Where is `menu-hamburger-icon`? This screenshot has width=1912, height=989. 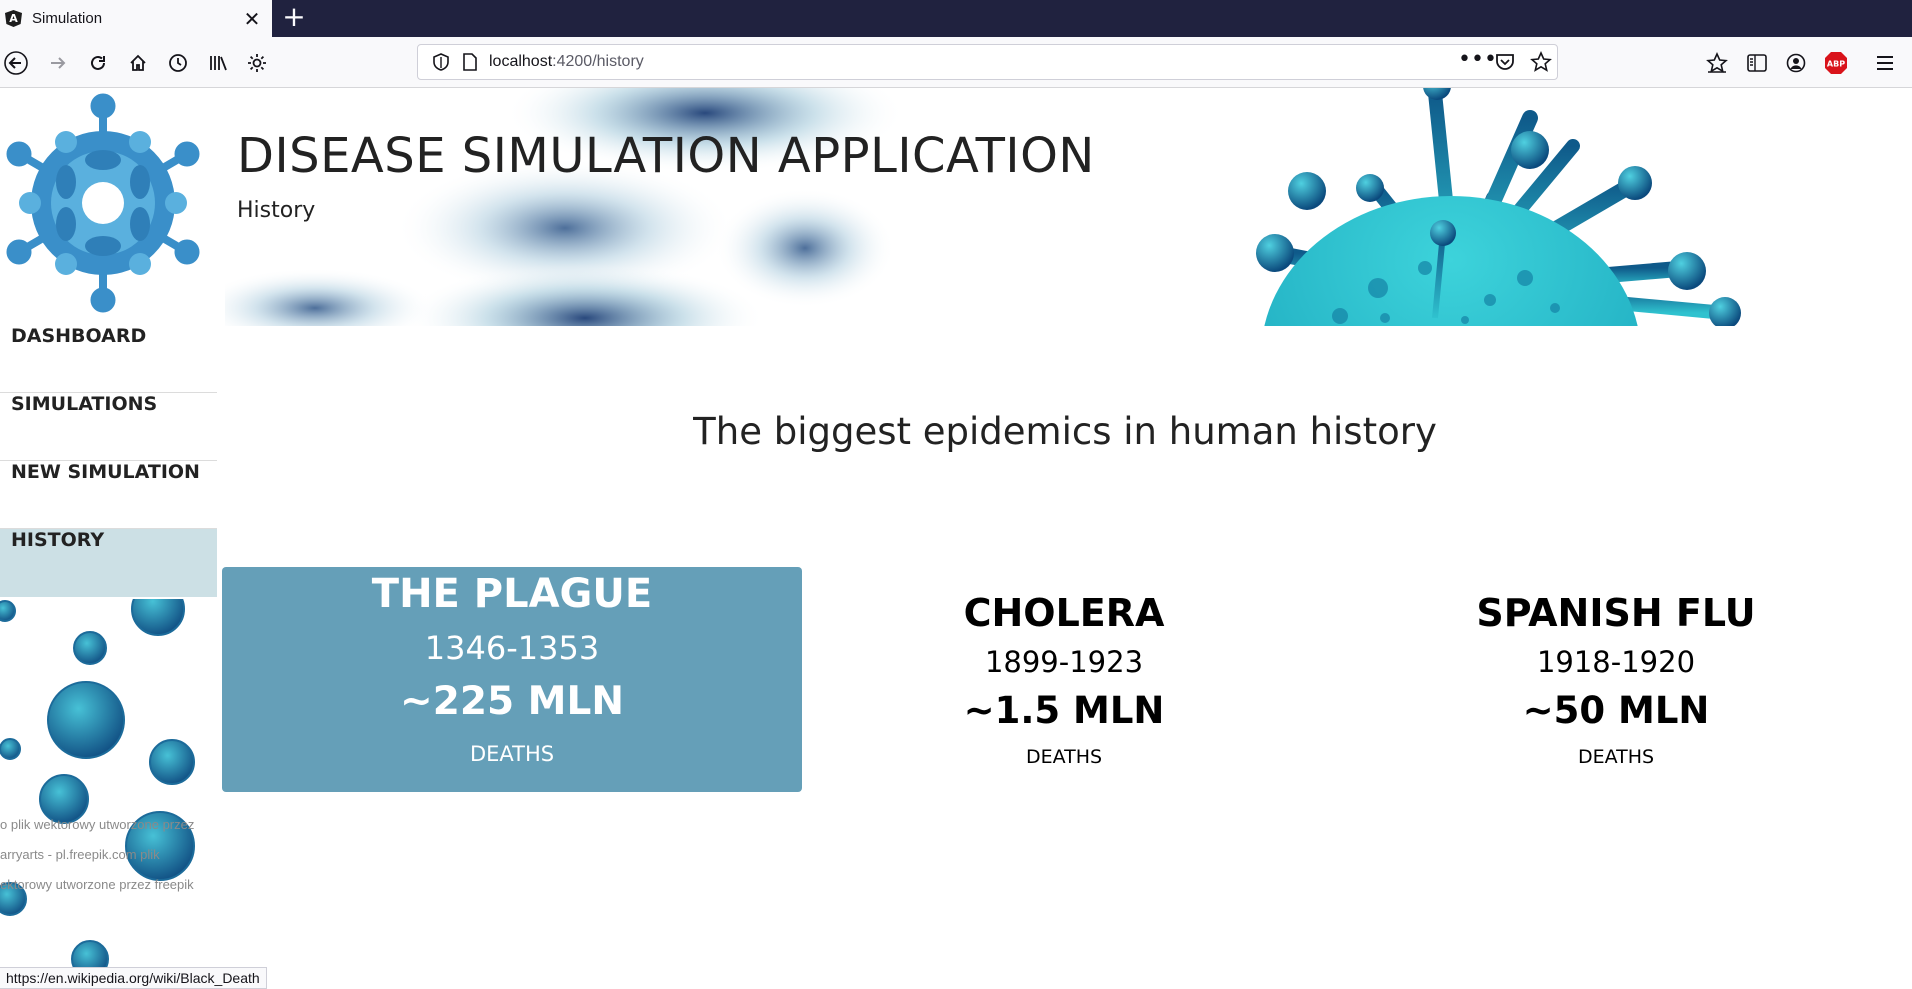 menu-hamburger-icon is located at coordinates (1885, 63).